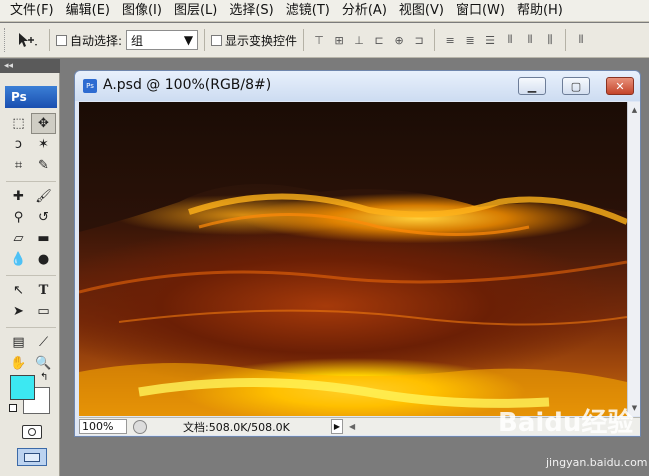  I want to click on eraser-tool-icon: ▱, so click(18, 238).